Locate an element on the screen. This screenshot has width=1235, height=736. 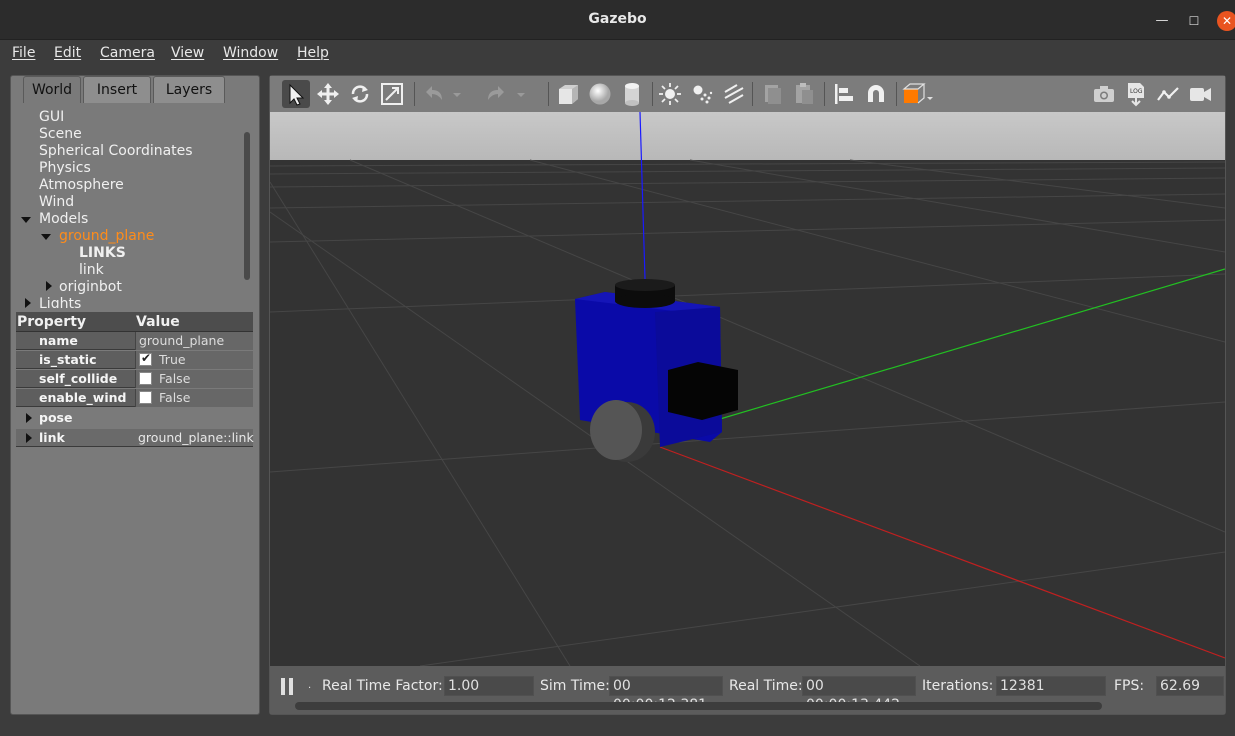
tree-item-spherical-coordinates: Spherical Coordinates is located at coordinates (116, 151).